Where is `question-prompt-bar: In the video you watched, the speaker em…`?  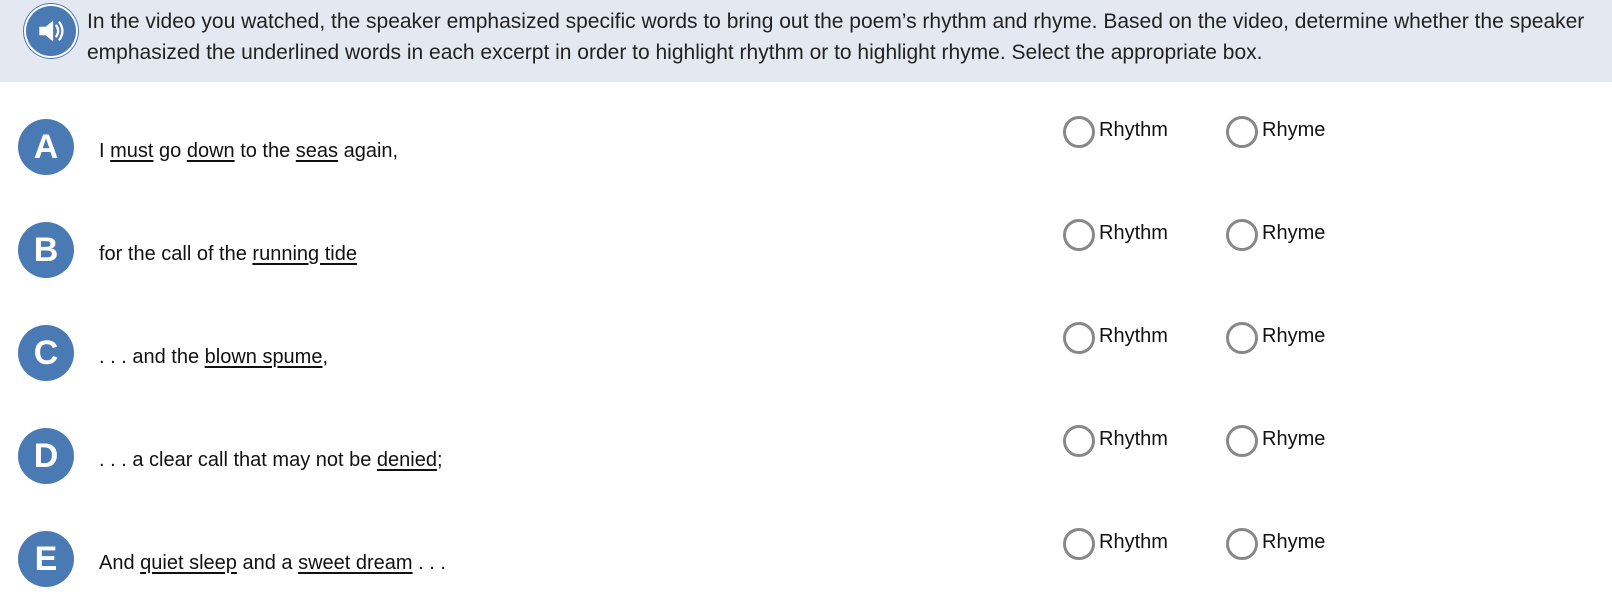
question-prompt-bar: In the video you watched, the speaker em… is located at coordinates (806, 41).